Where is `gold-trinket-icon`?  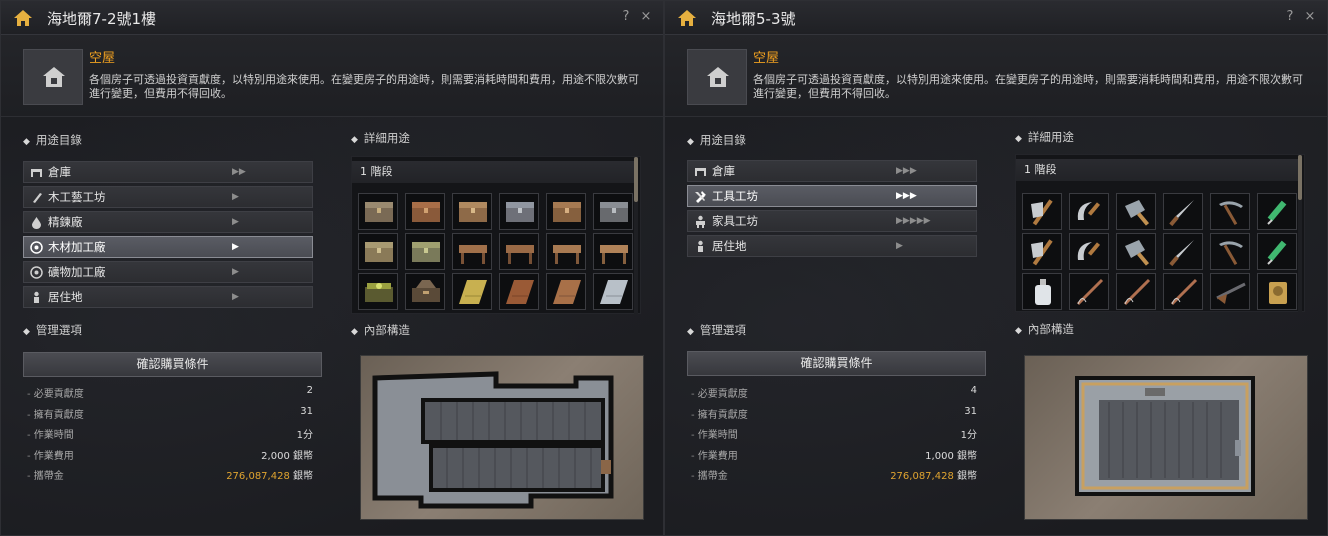 gold-trinket-icon is located at coordinates (1278, 293).